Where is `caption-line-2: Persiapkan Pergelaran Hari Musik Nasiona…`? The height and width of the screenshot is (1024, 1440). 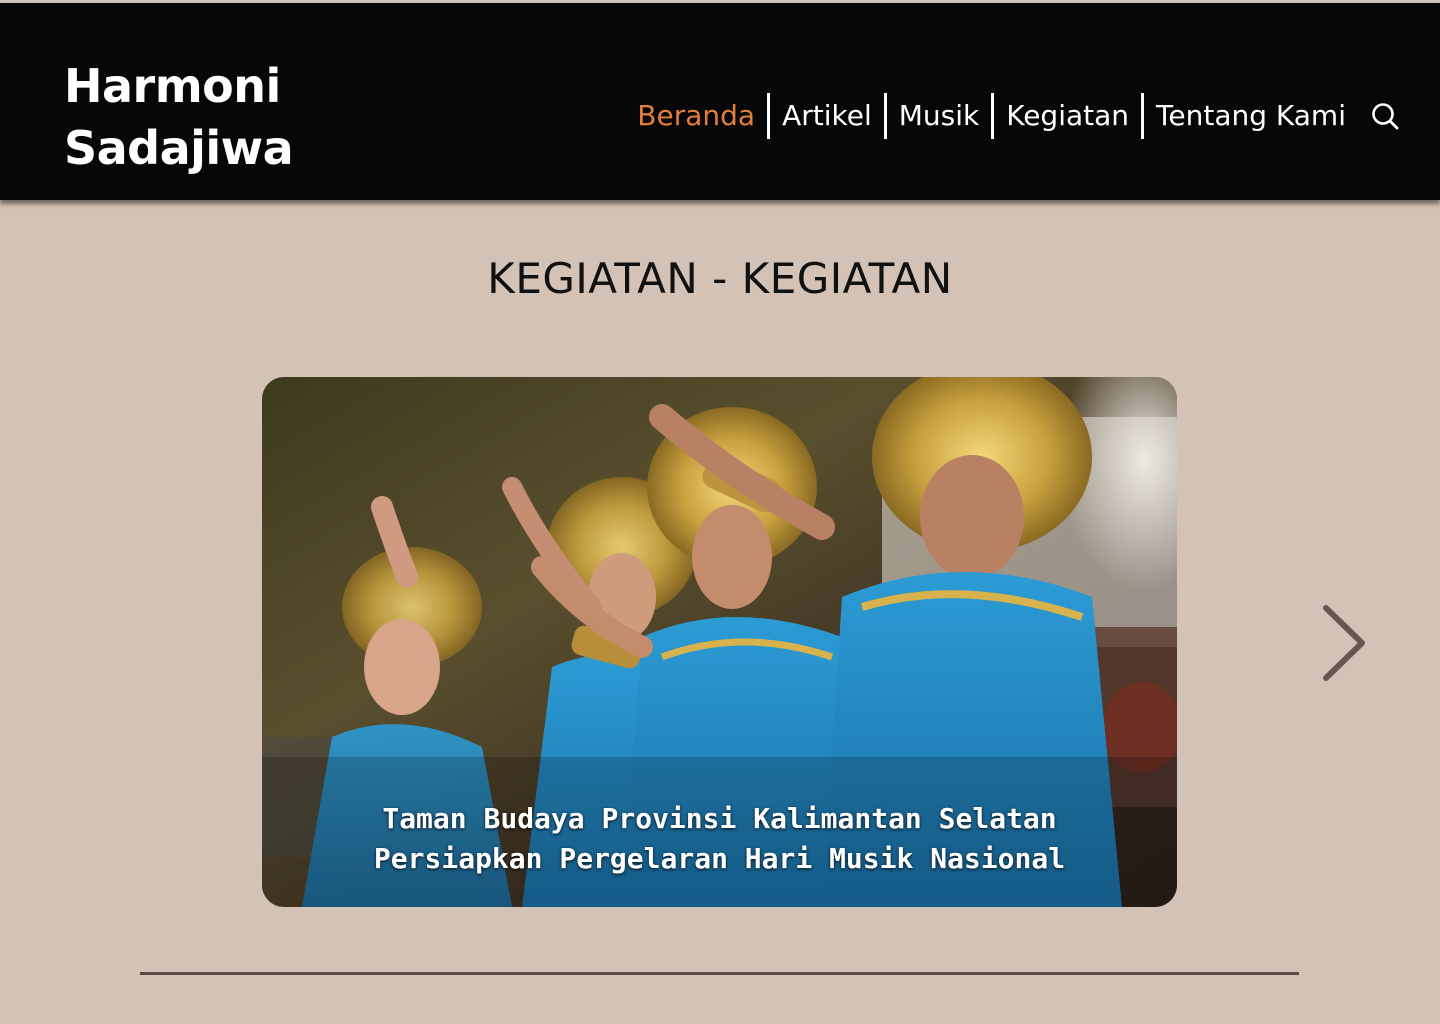 caption-line-2: Persiapkan Pergelaran Hari Musik Nasiona… is located at coordinates (719, 858).